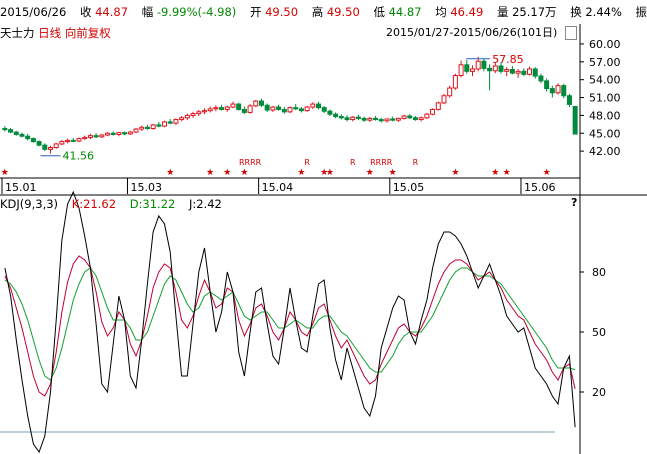 This screenshot has height=454, width=647. What do you see at coordinates (605, 44) in the screenshot?
I see `price-tick-label: 60.00` at bounding box center [605, 44].